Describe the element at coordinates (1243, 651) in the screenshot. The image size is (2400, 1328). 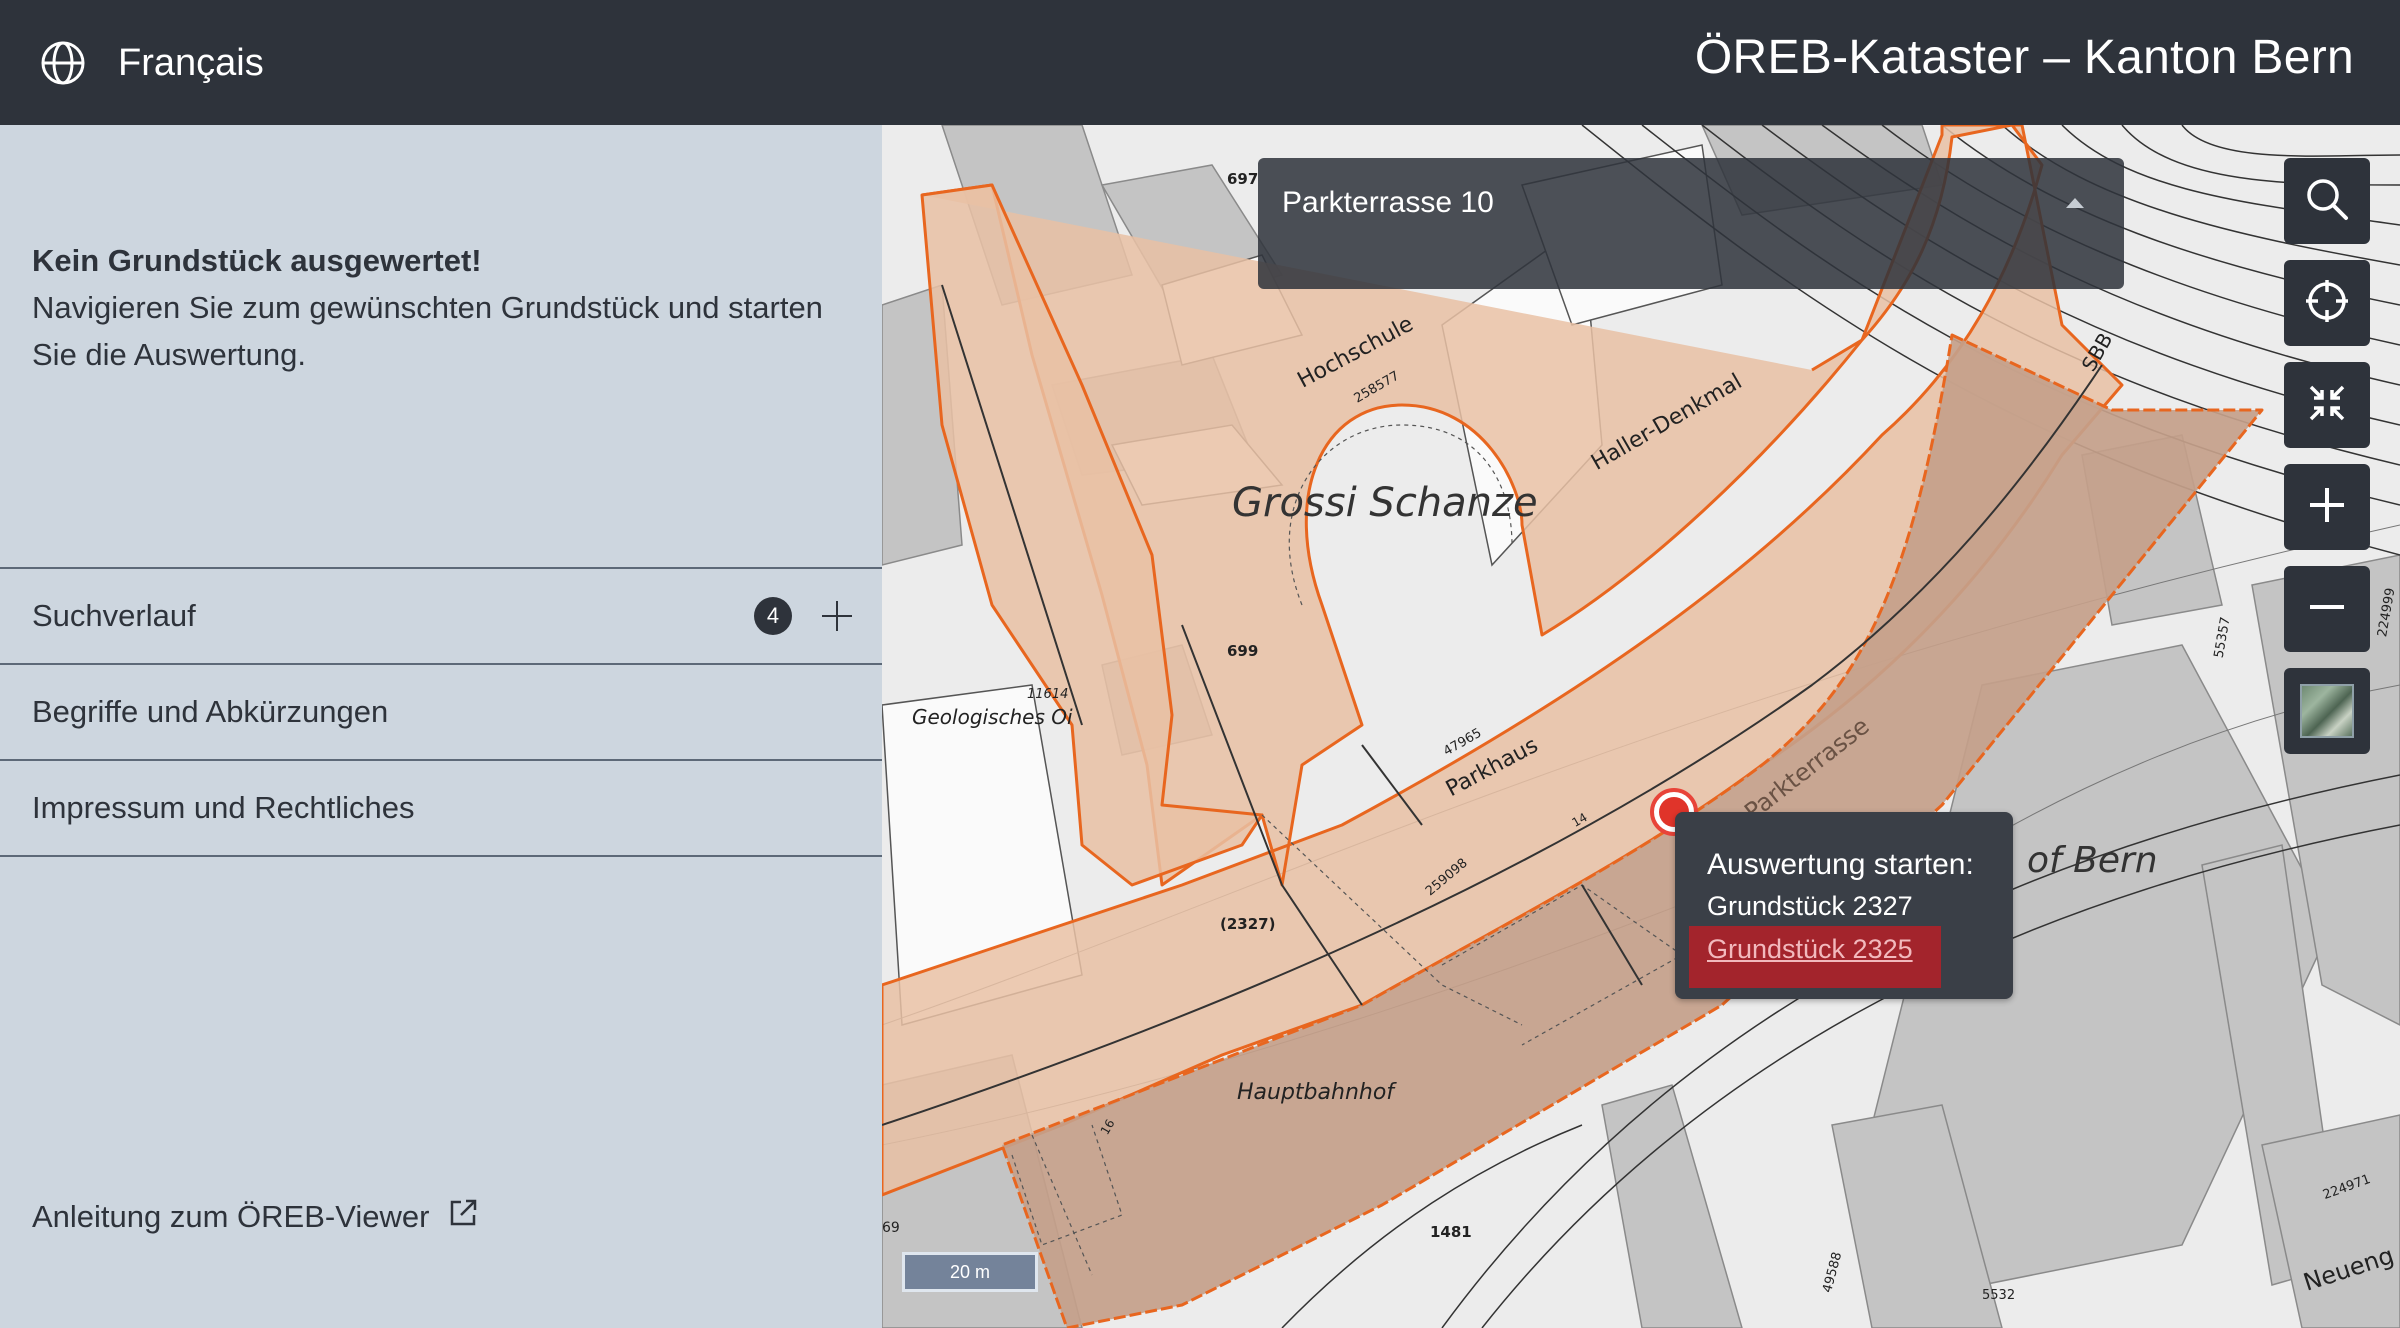
I see `map-label-699: 699` at that location.